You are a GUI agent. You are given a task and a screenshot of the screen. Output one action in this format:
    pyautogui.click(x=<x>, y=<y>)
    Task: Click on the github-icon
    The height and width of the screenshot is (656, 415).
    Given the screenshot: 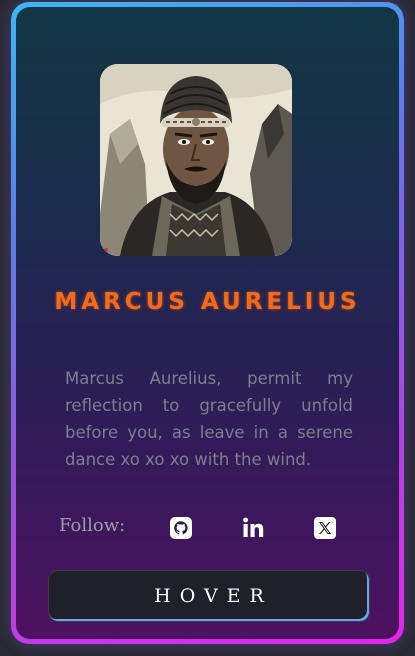 What is the action you would take?
    pyautogui.click(x=181, y=528)
    